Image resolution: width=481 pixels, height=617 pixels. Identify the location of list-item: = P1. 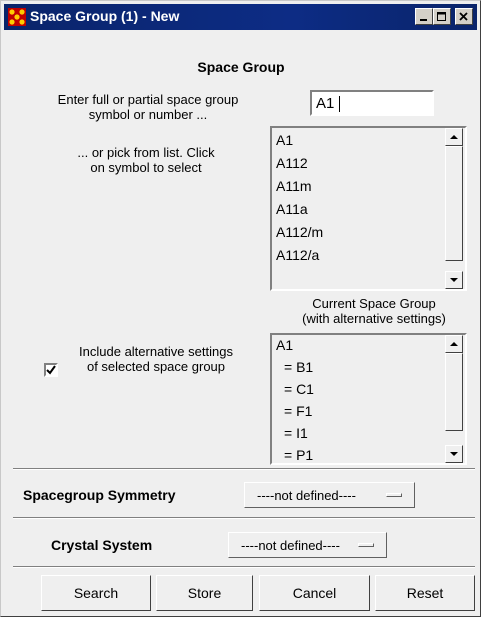
(298, 455).